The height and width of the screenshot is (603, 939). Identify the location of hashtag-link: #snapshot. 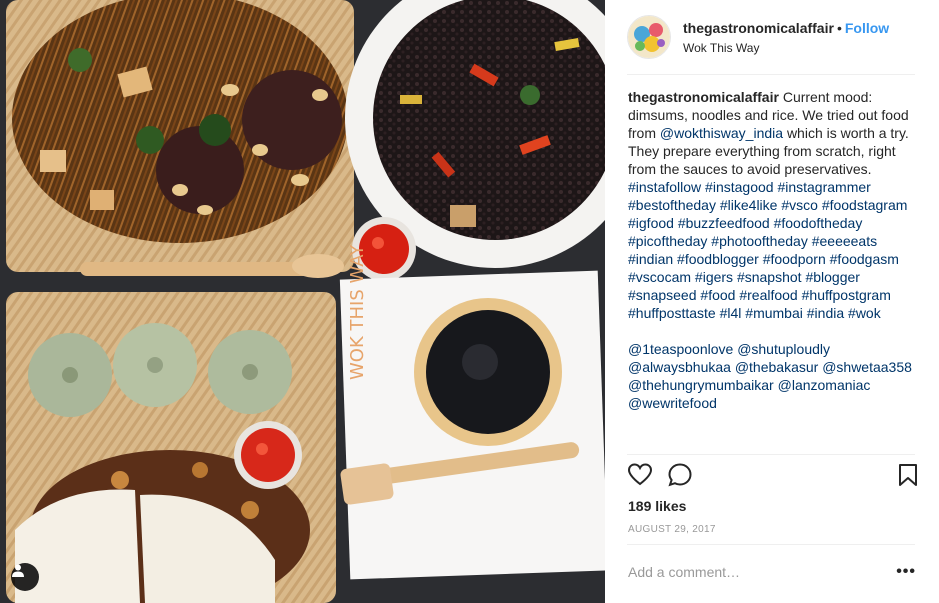
(769, 277).